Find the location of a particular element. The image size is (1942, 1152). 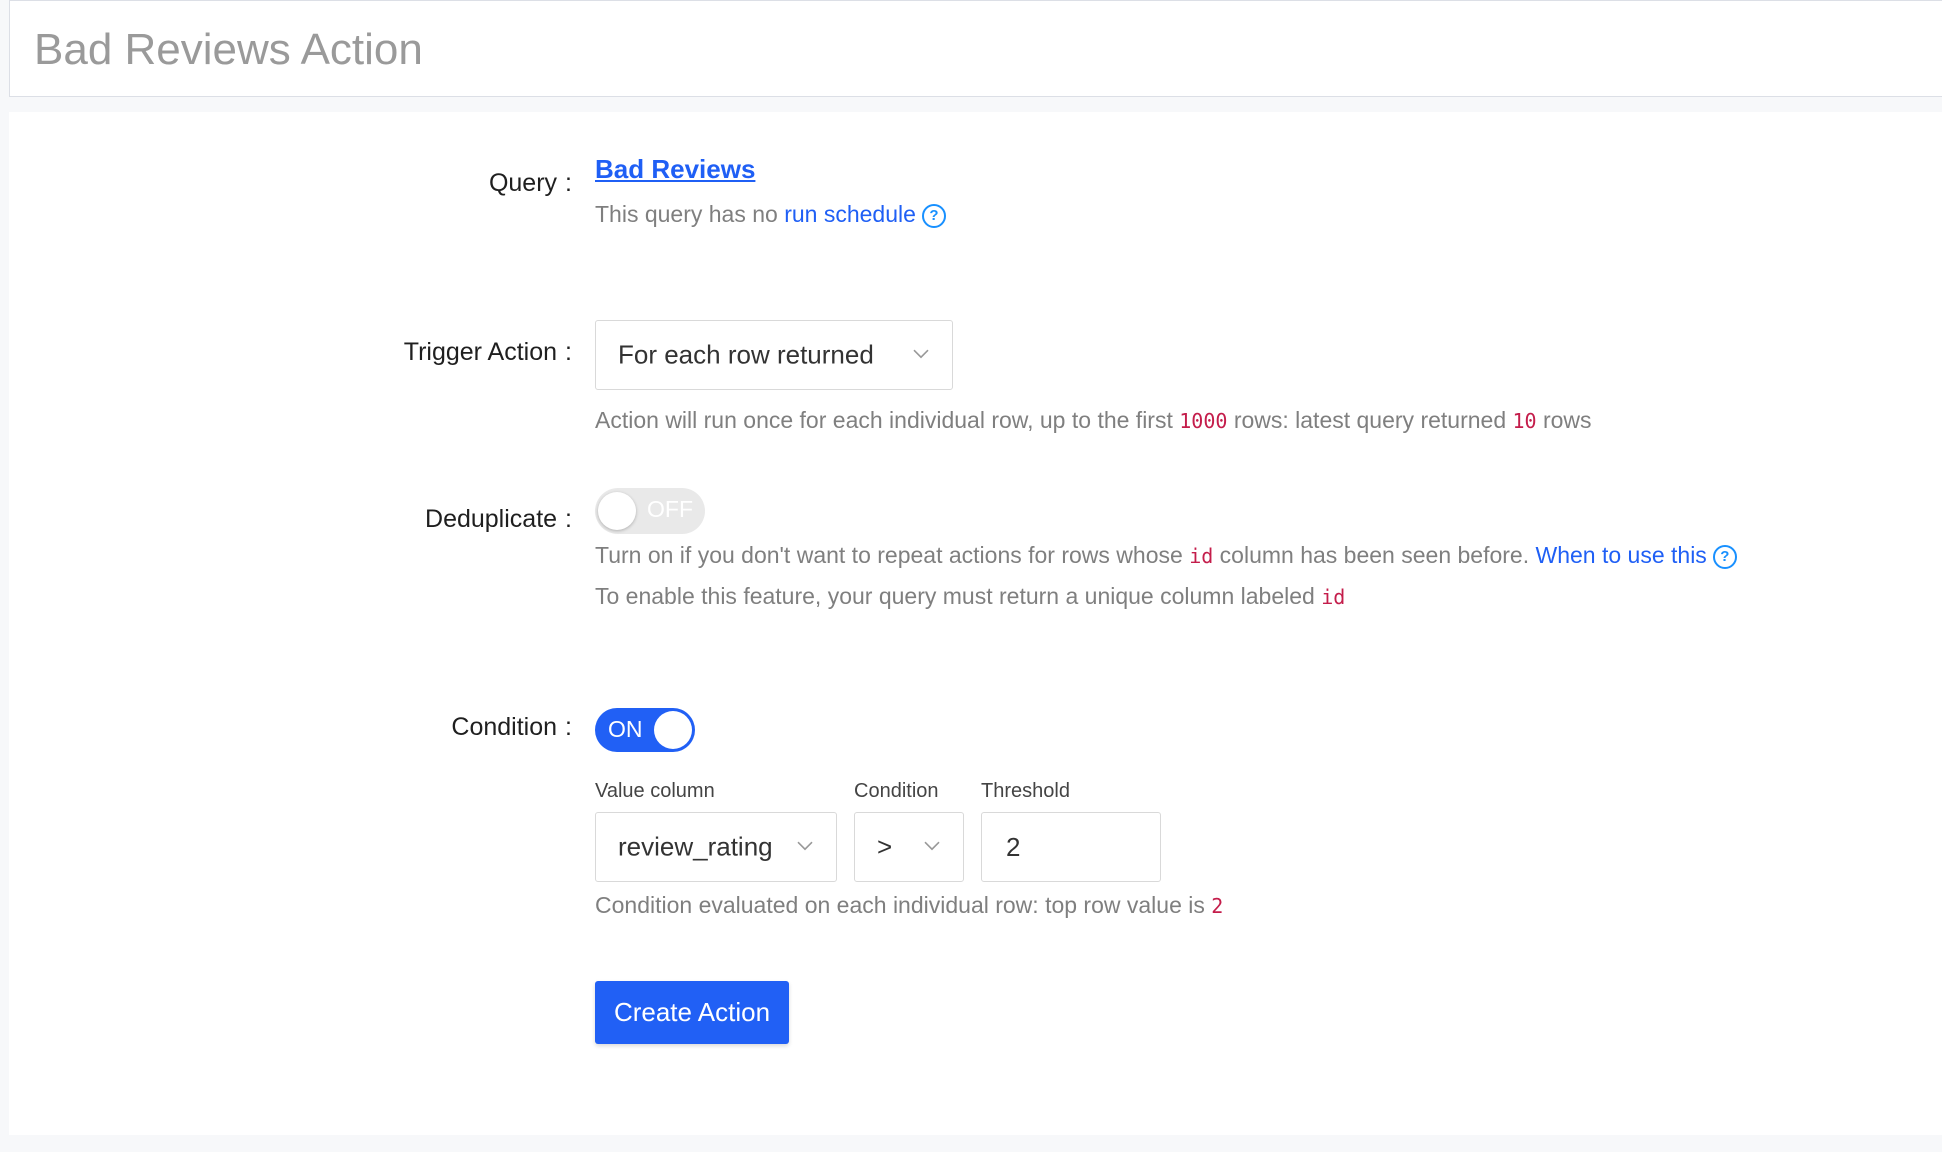

threshold-label: Threshold is located at coordinates (1025, 791).